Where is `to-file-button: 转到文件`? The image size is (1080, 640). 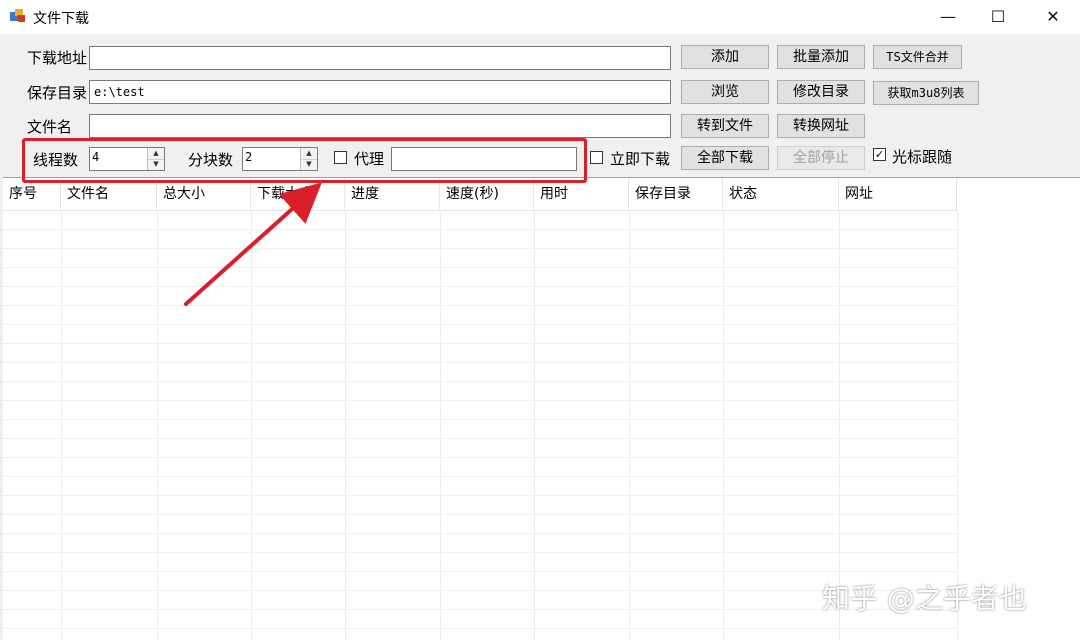
to-file-button: 转到文件 is located at coordinates (725, 126).